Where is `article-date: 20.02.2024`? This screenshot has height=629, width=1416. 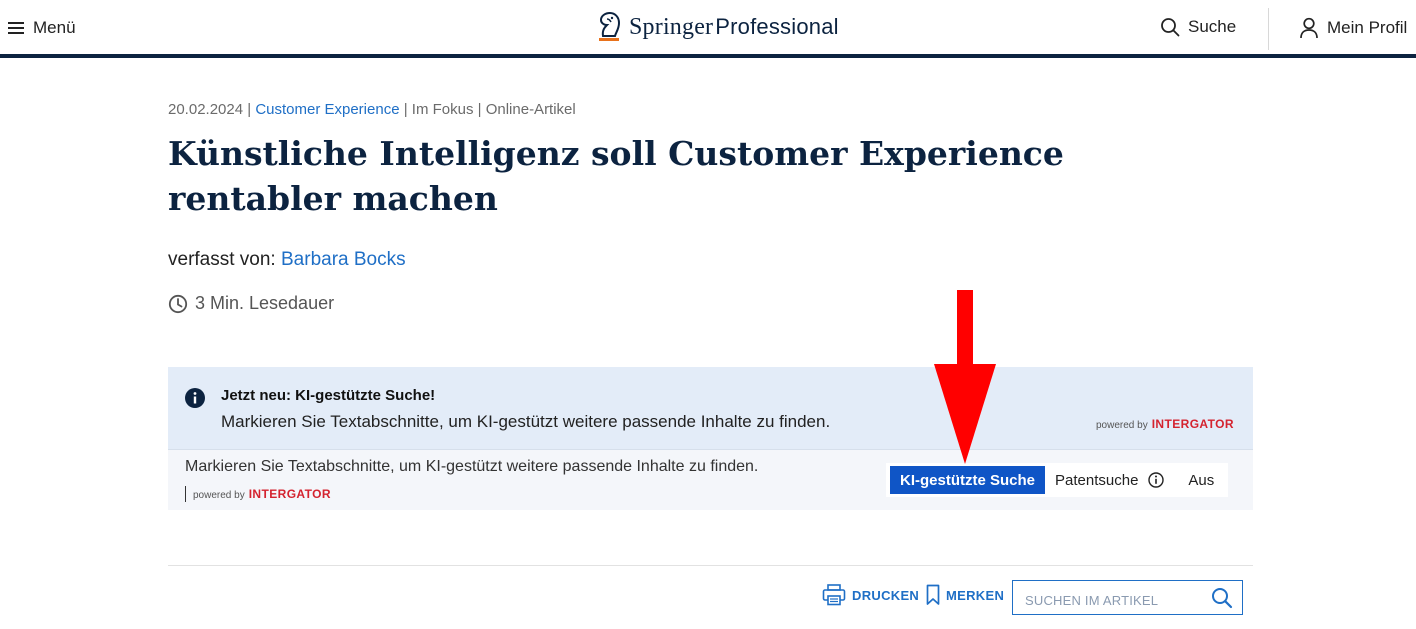
article-date: 20.02.2024 is located at coordinates (206, 109).